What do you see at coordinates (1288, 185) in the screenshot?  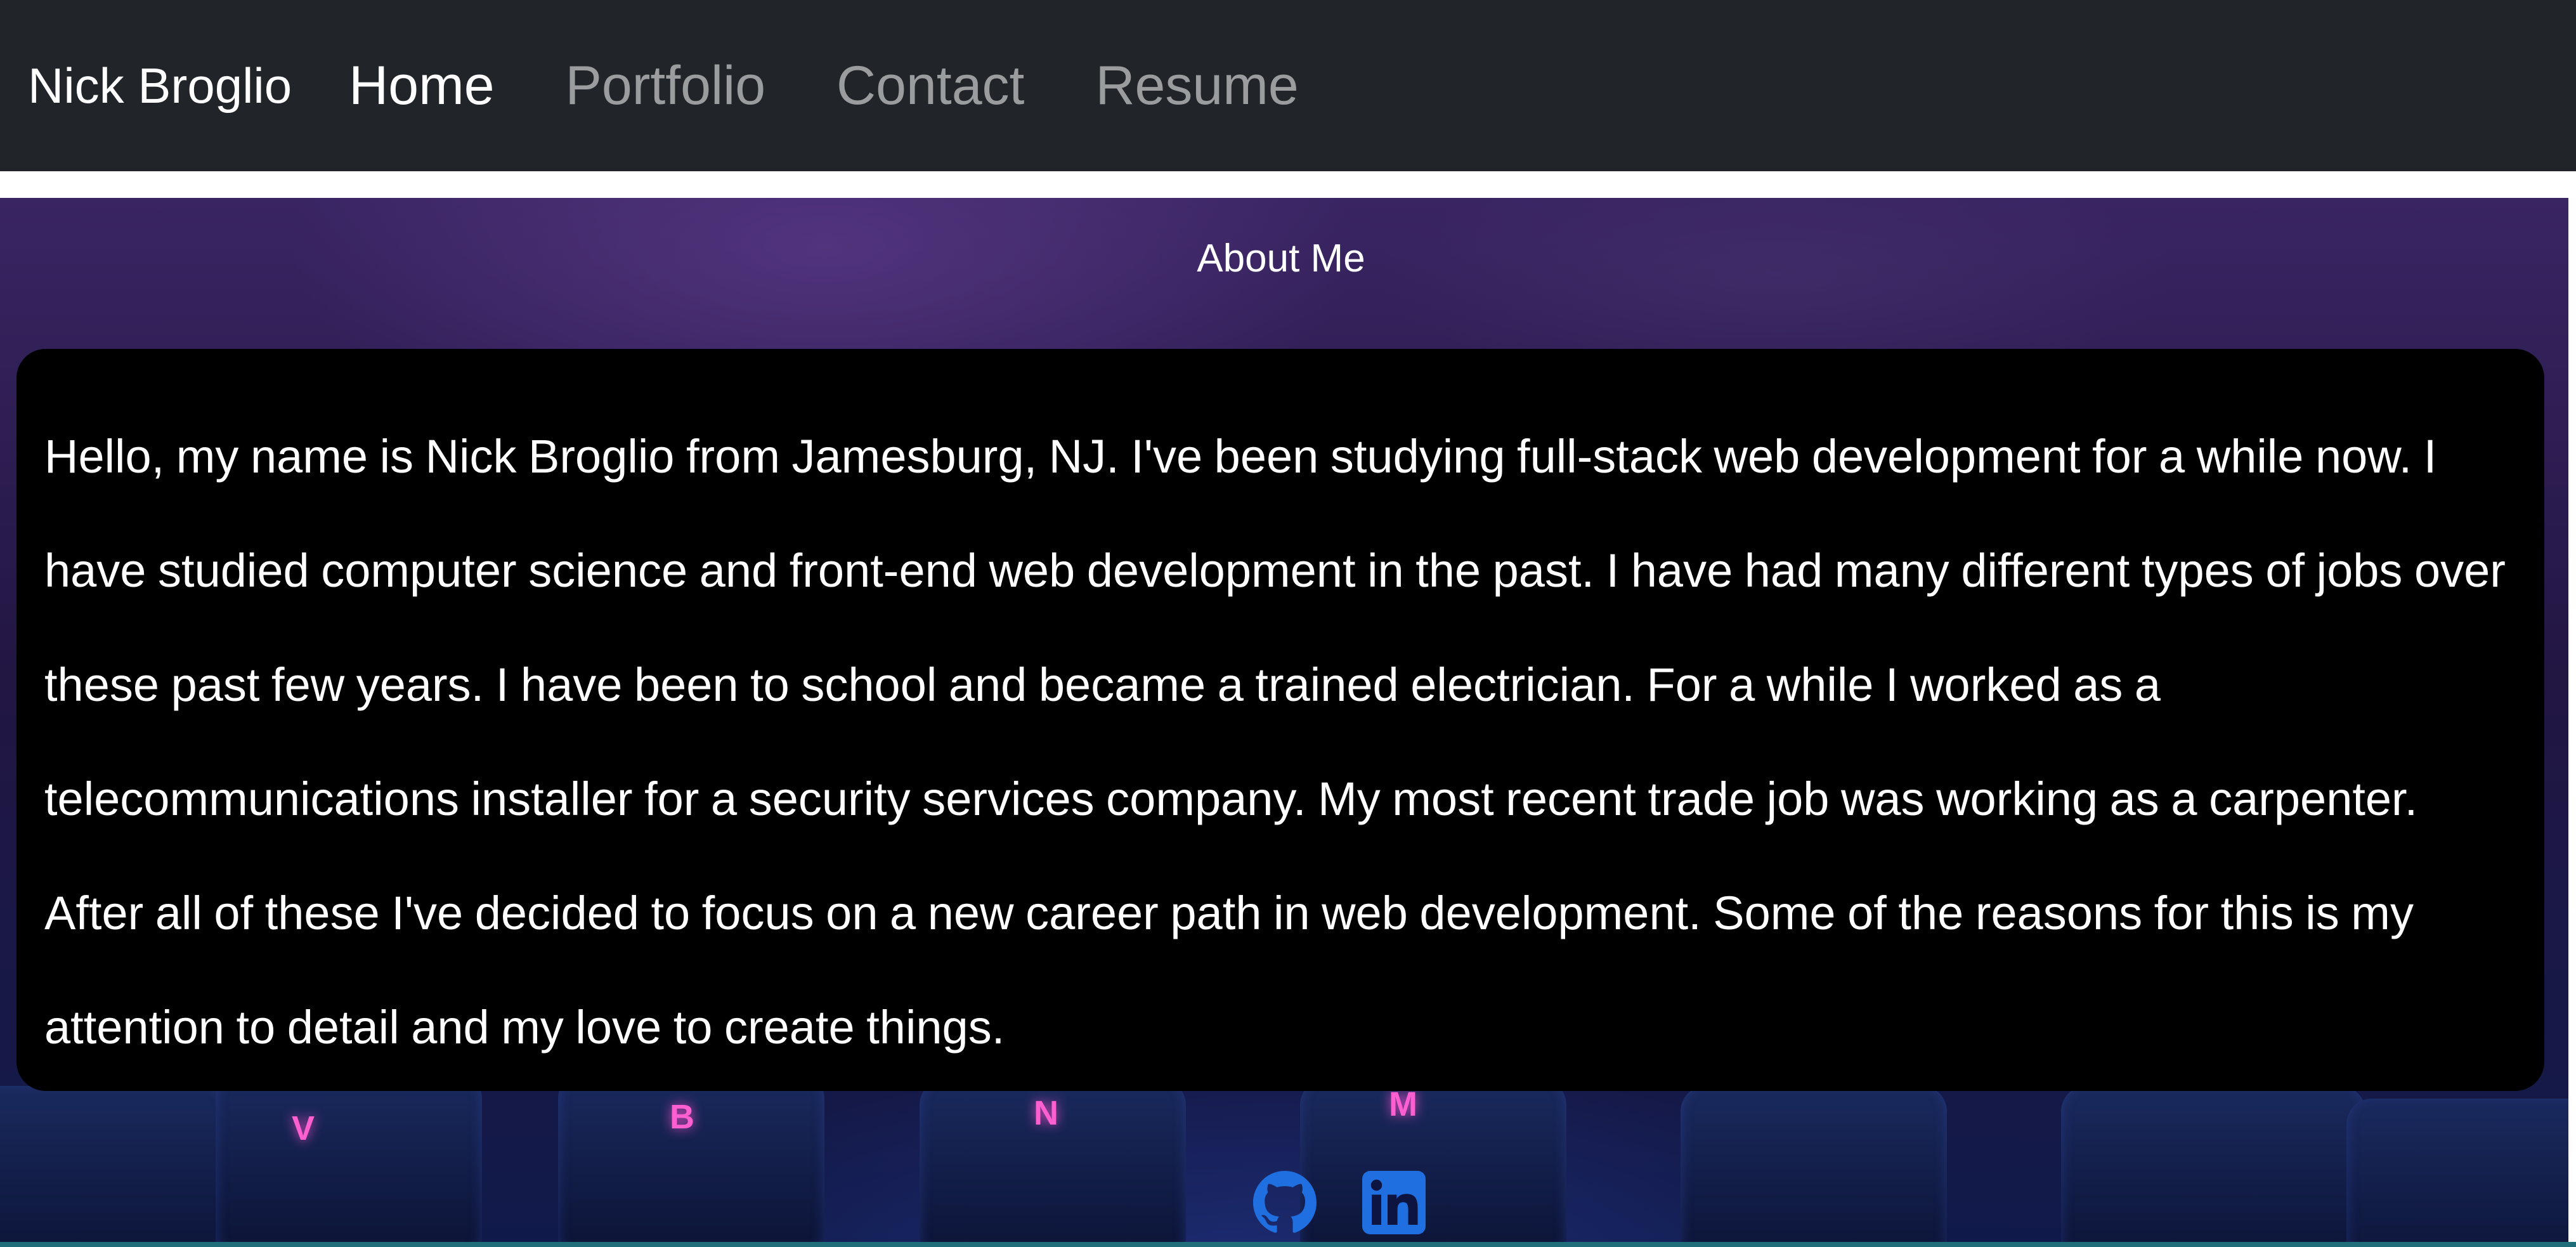 I see `navbar-divider` at bounding box center [1288, 185].